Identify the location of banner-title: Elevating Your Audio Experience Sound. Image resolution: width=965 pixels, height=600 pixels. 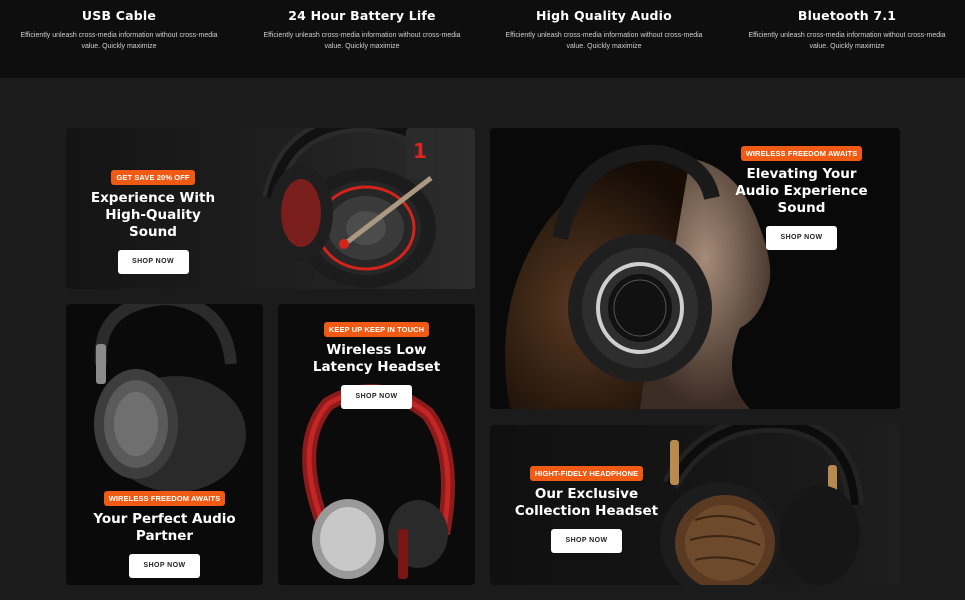
(801, 191).